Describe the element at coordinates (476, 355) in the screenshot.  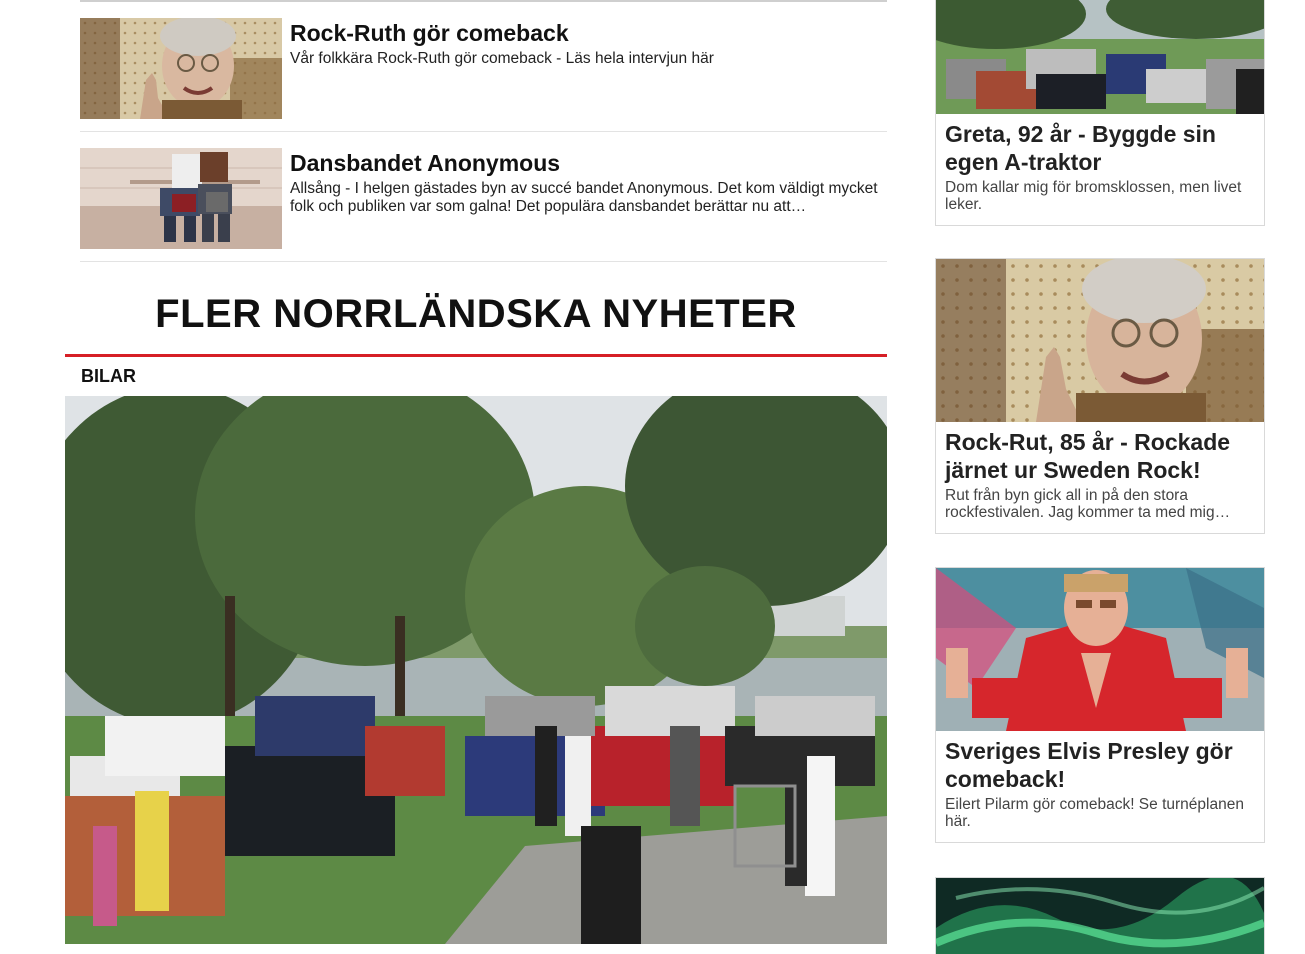
I see `section-divider` at that location.